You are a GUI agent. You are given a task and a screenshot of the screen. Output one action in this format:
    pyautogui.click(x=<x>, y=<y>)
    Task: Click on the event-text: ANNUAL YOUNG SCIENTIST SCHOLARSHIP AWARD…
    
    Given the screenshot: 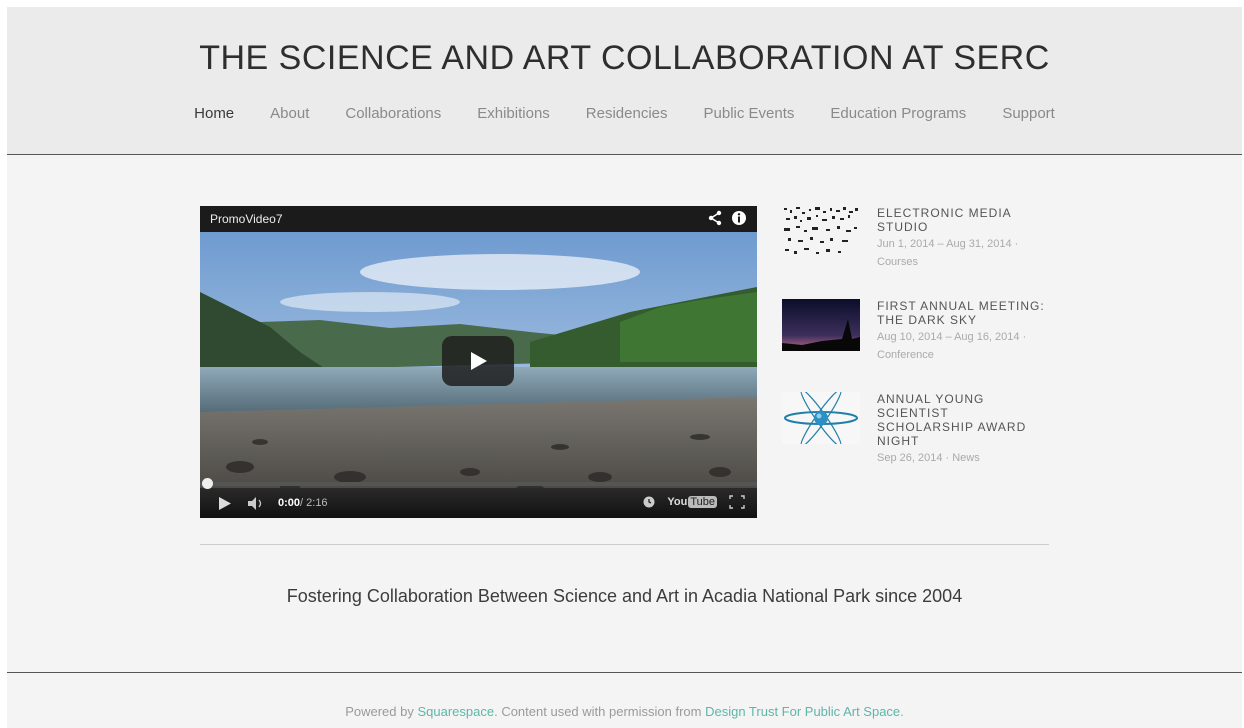 What is the action you would take?
    pyautogui.click(x=962, y=429)
    